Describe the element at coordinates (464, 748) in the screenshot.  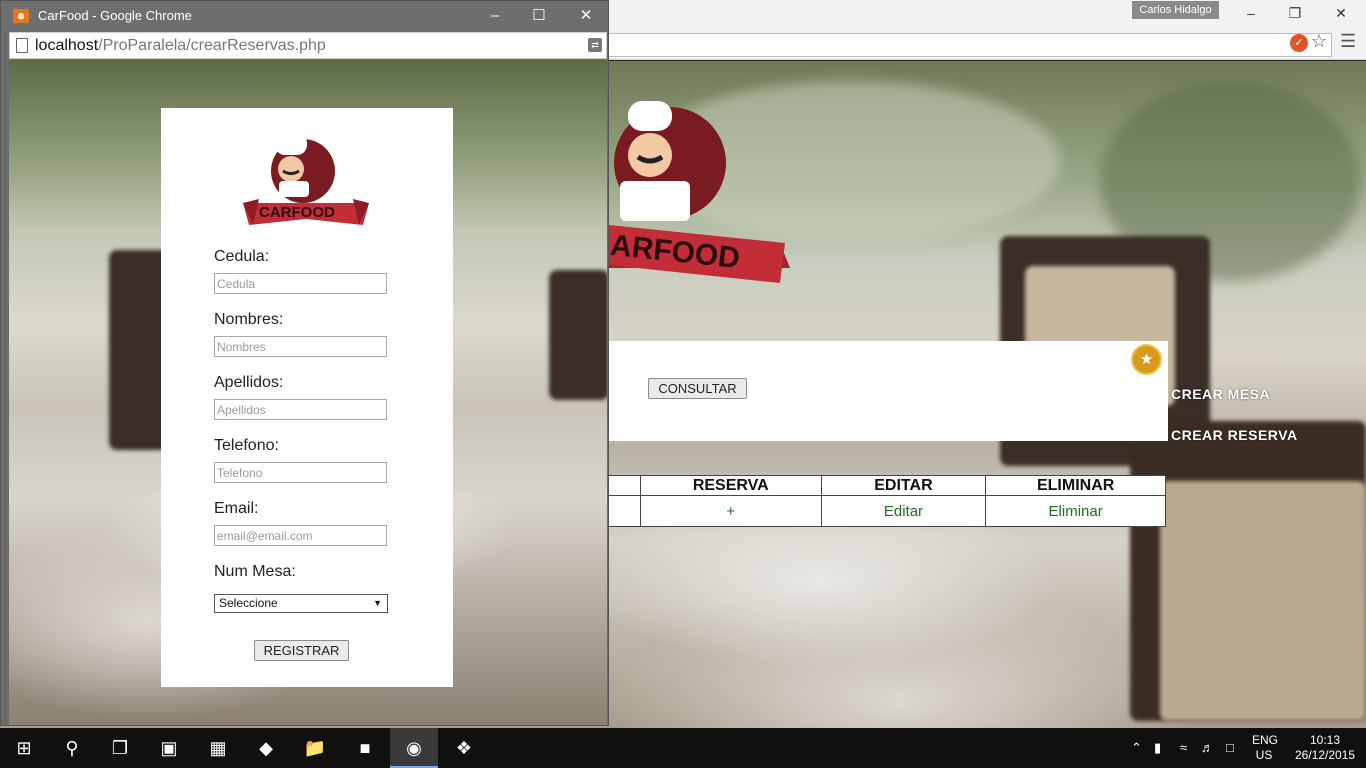
I see `paint-palette-icon: ❖` at that location.